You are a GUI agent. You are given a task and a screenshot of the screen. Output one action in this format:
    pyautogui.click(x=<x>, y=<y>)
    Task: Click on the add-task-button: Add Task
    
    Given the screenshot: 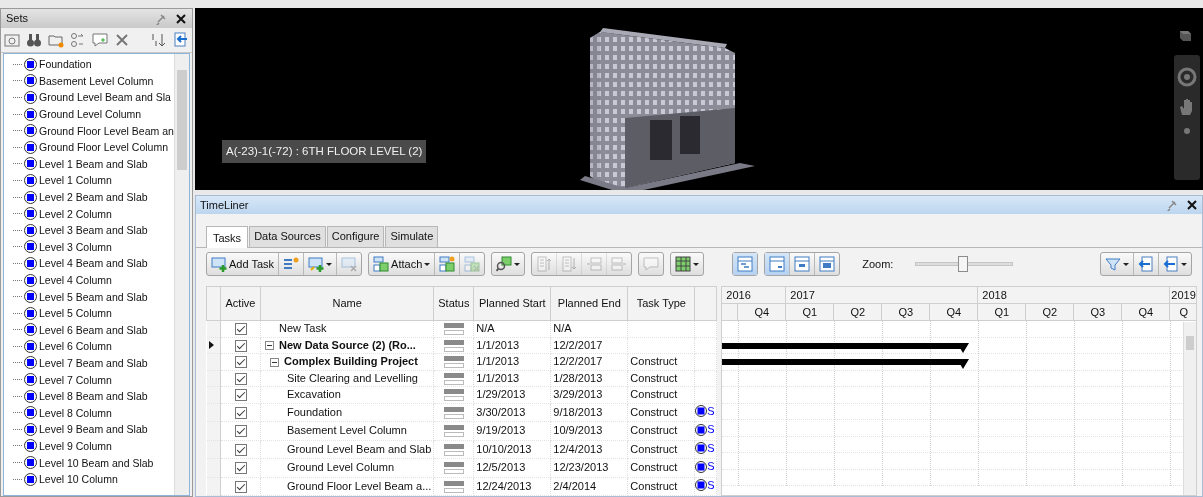 What is the action you would take?
    pyautogui.click(x=243, y=264)
    